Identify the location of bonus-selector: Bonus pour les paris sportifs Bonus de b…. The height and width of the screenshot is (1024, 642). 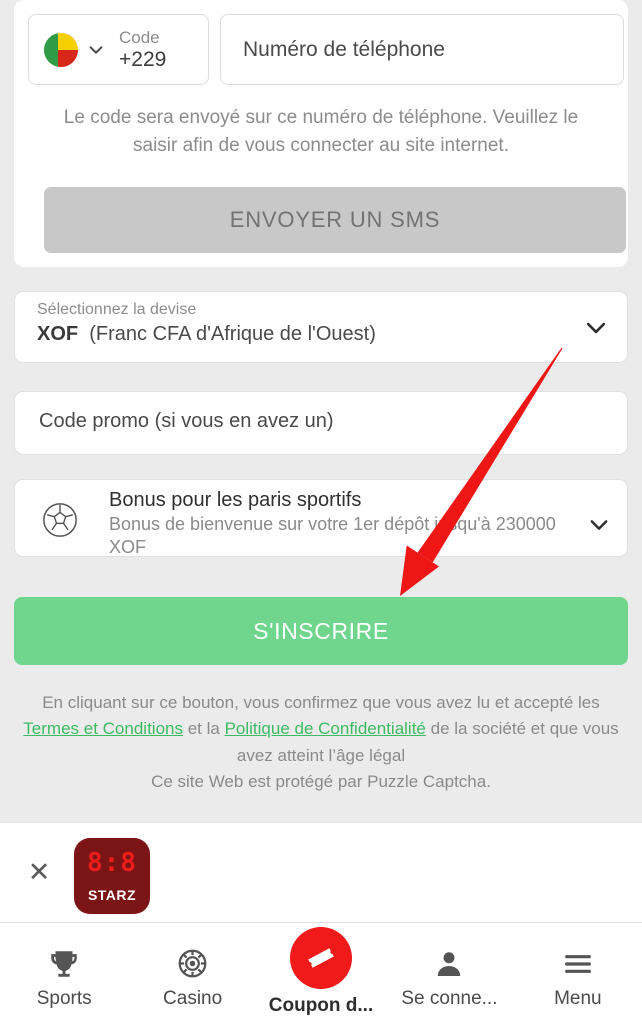
(321, 518).